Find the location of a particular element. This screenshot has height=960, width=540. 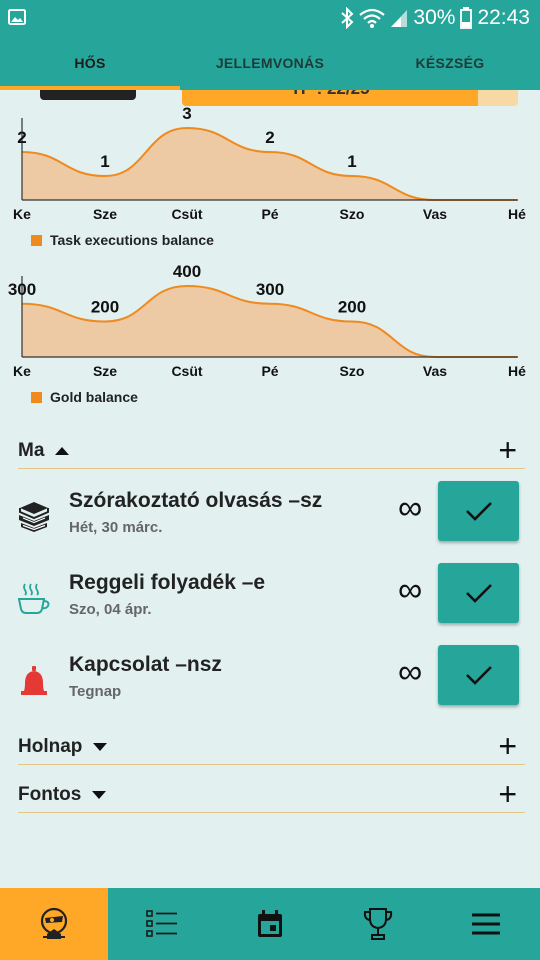

battery-percentage: 30% is located at coordinates (434, 17).